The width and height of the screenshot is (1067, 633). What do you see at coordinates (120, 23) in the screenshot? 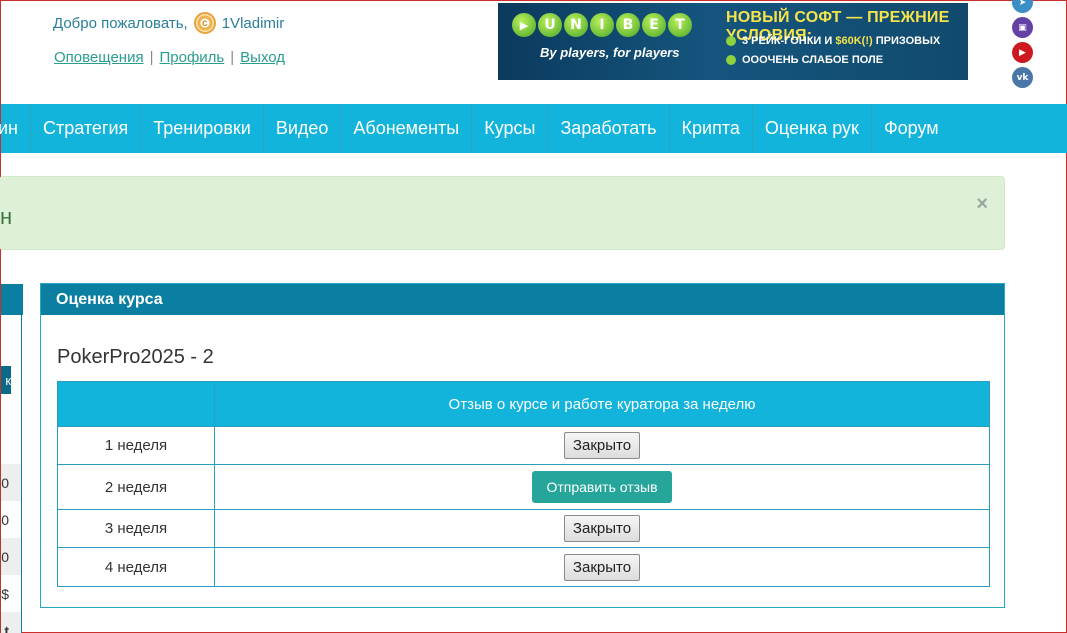
I see `welcome-text: Добро пожаловать,` at bounding box center [120, 23].